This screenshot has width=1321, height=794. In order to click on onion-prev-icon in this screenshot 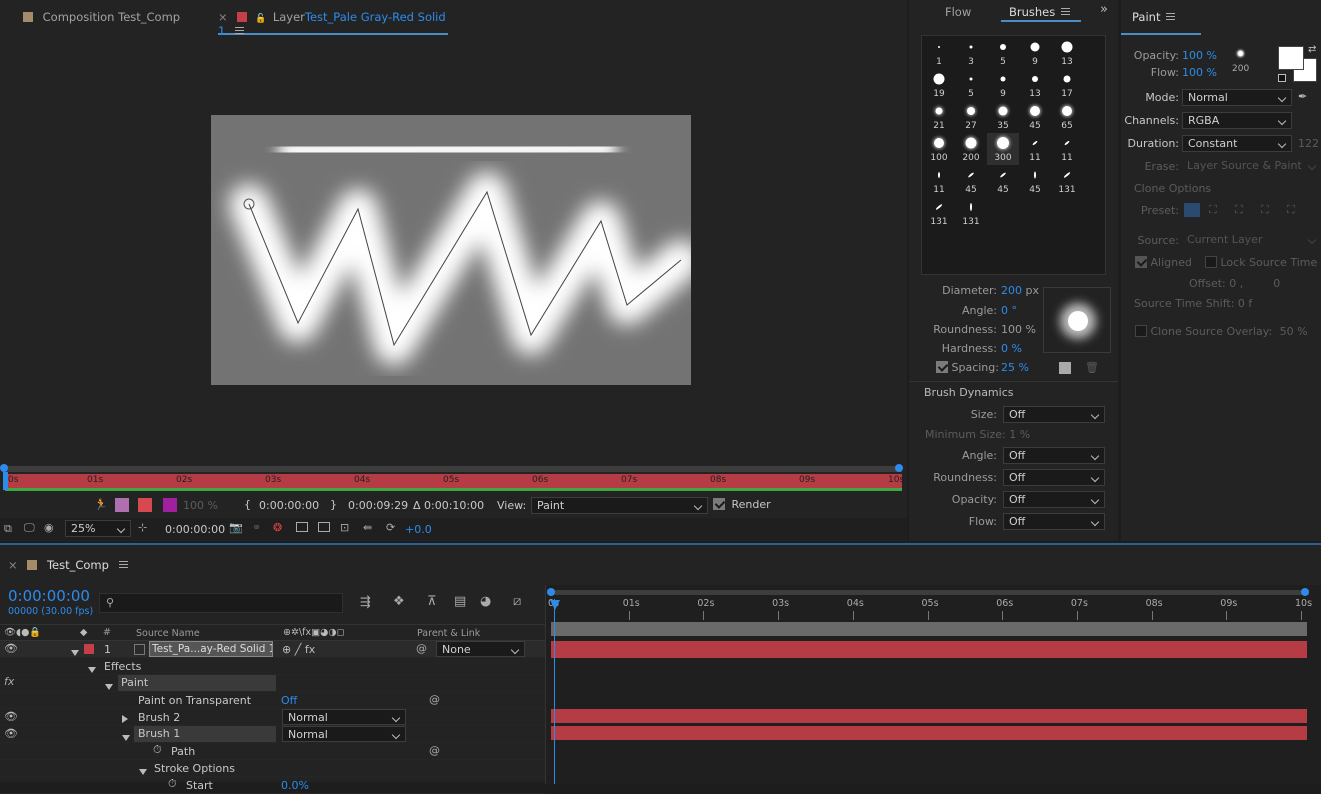, I will do `click(122, 505)`.